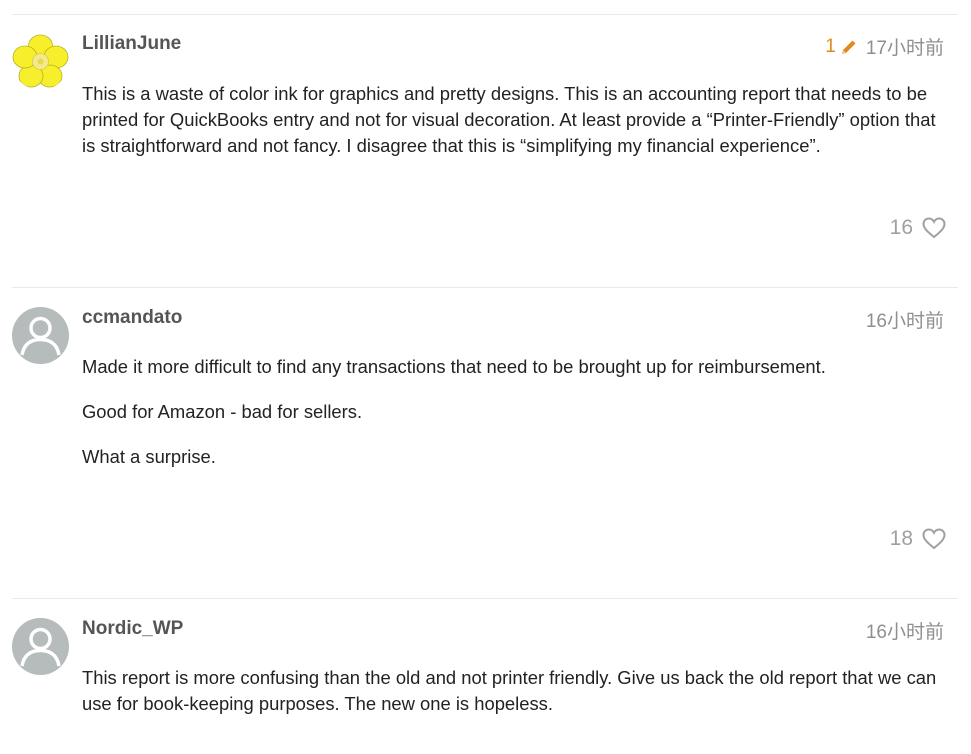 This screenshot has height=754, width=971. Describe the element at coordinates (918, 228) in the screenshot. I see `like-area: 16` at that location.